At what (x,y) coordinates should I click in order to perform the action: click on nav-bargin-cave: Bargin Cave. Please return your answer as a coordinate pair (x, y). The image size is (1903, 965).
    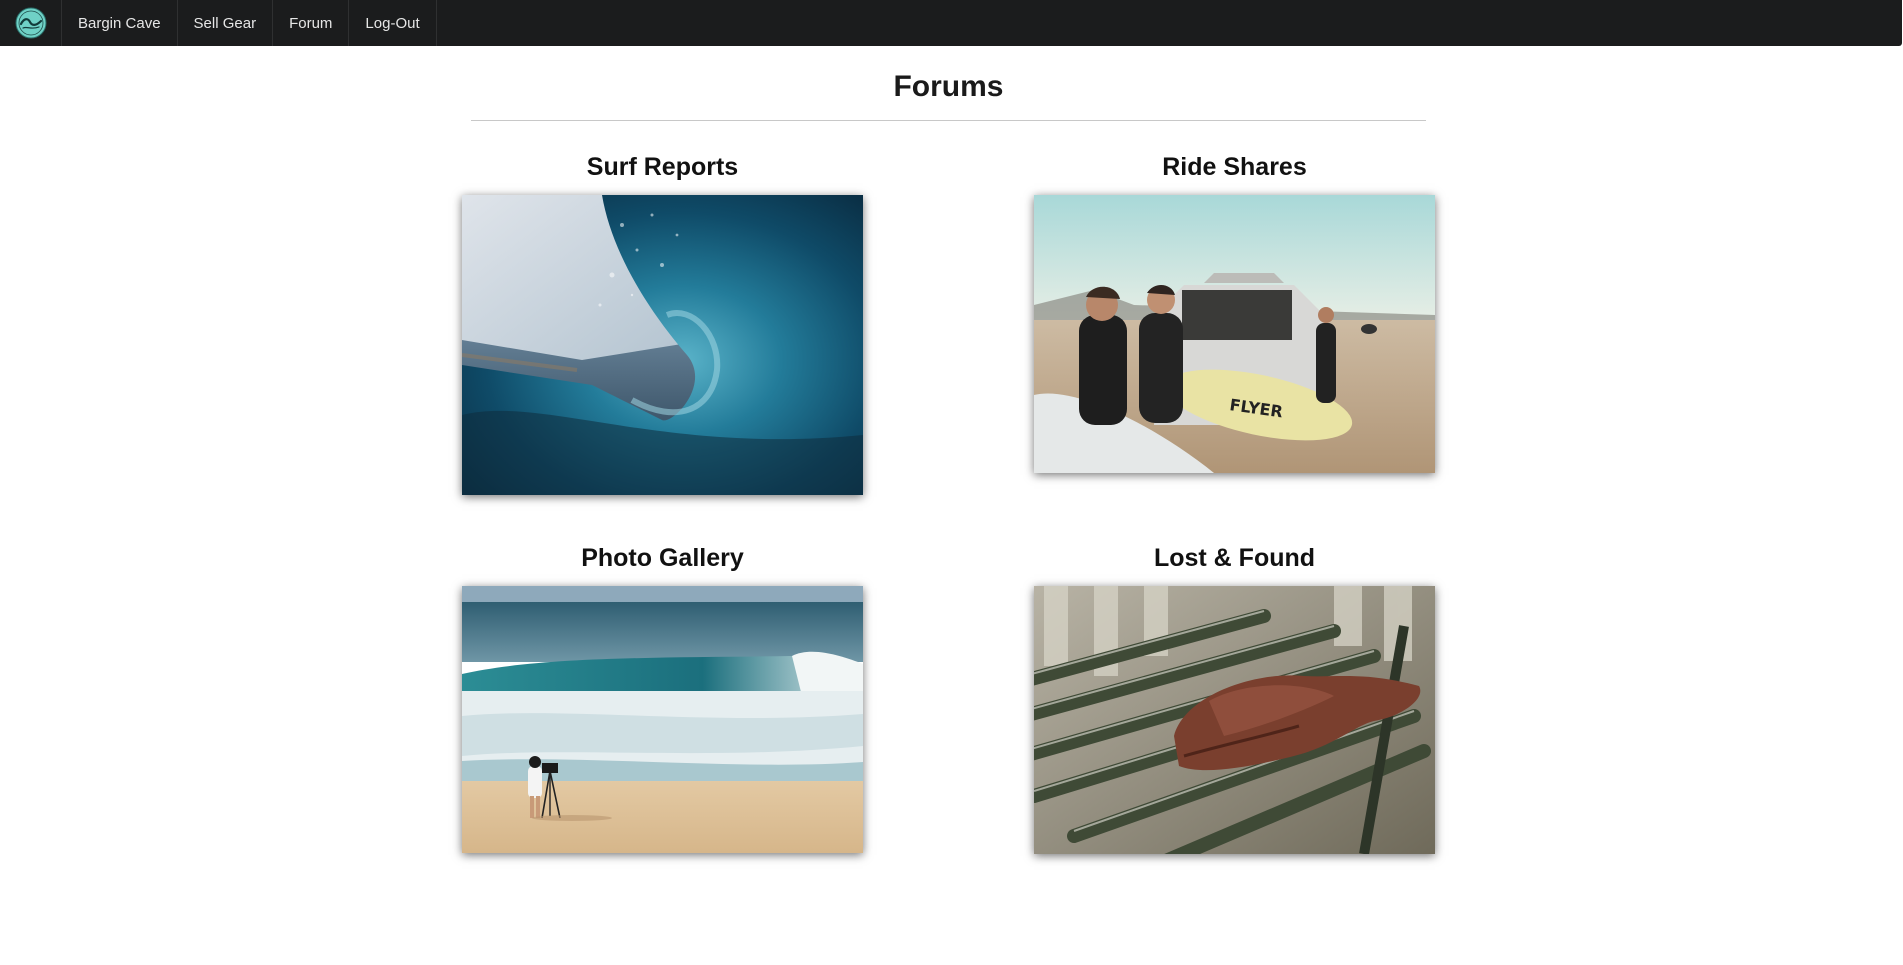
    Looking at the image, I should click on (120, 23).